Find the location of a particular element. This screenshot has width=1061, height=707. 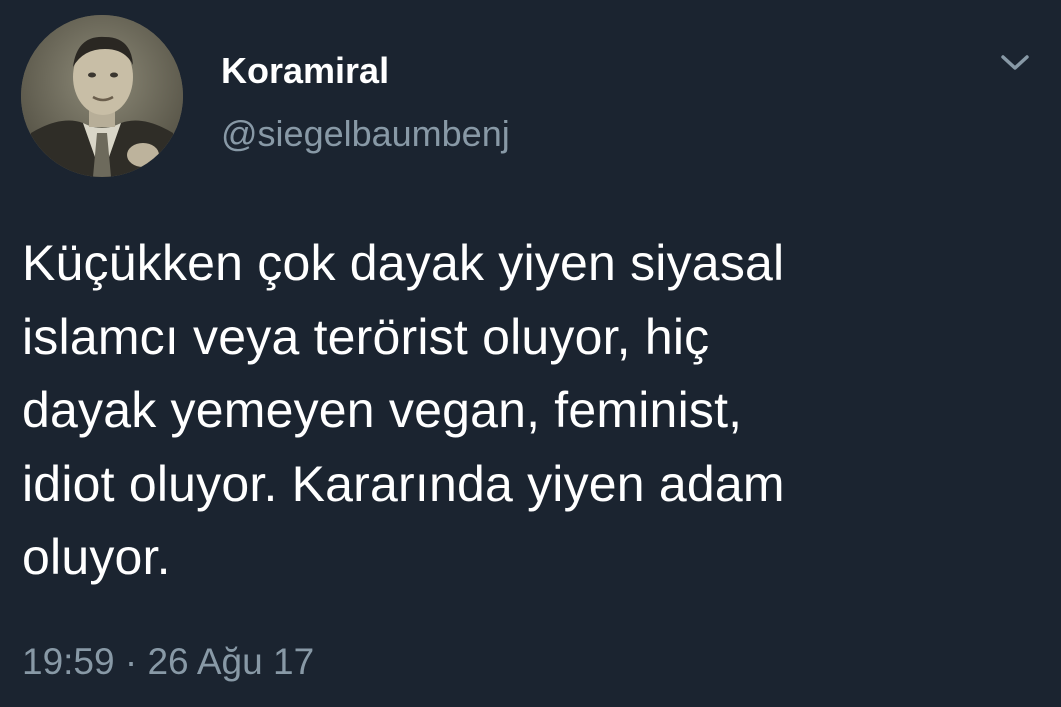

tweet-date: 26 Ağu 17 is located at coordinates (231, 661).